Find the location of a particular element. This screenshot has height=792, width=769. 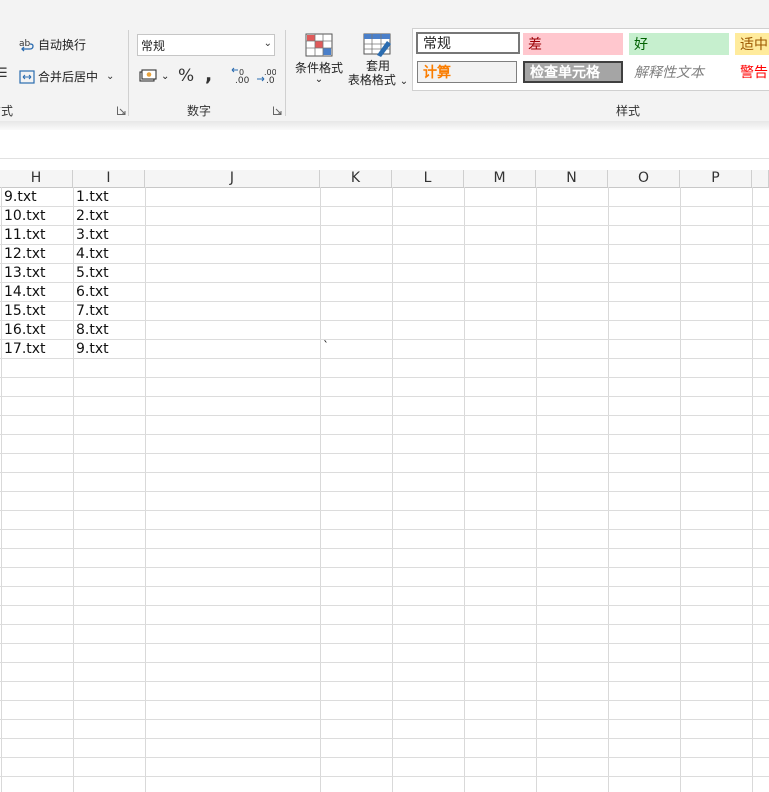

cell-i3: 3.txt is located at coordinates (91, 235).